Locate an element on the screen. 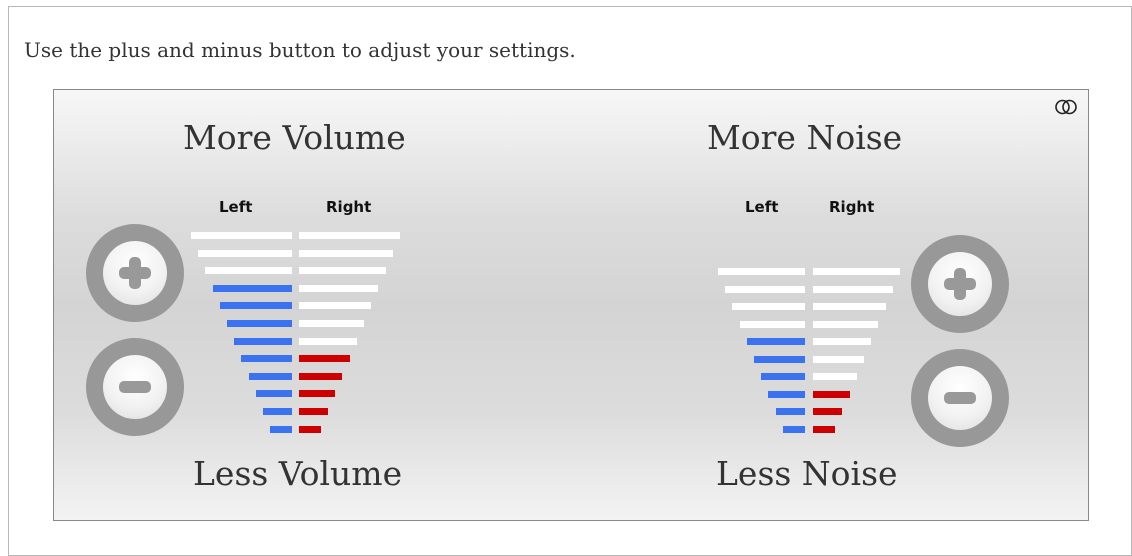 The width and height of the screenshot is (1132, 556). less-noise-label: Less Noise is located at coordinates (807, 473).